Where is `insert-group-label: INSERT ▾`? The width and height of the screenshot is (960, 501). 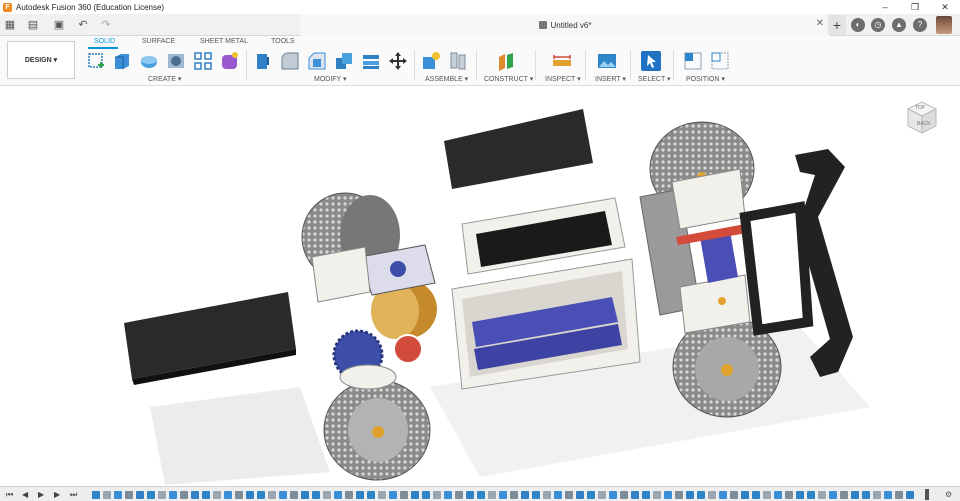
insert-group-label: INSERT ▾ is located at coordinates (610, 79).